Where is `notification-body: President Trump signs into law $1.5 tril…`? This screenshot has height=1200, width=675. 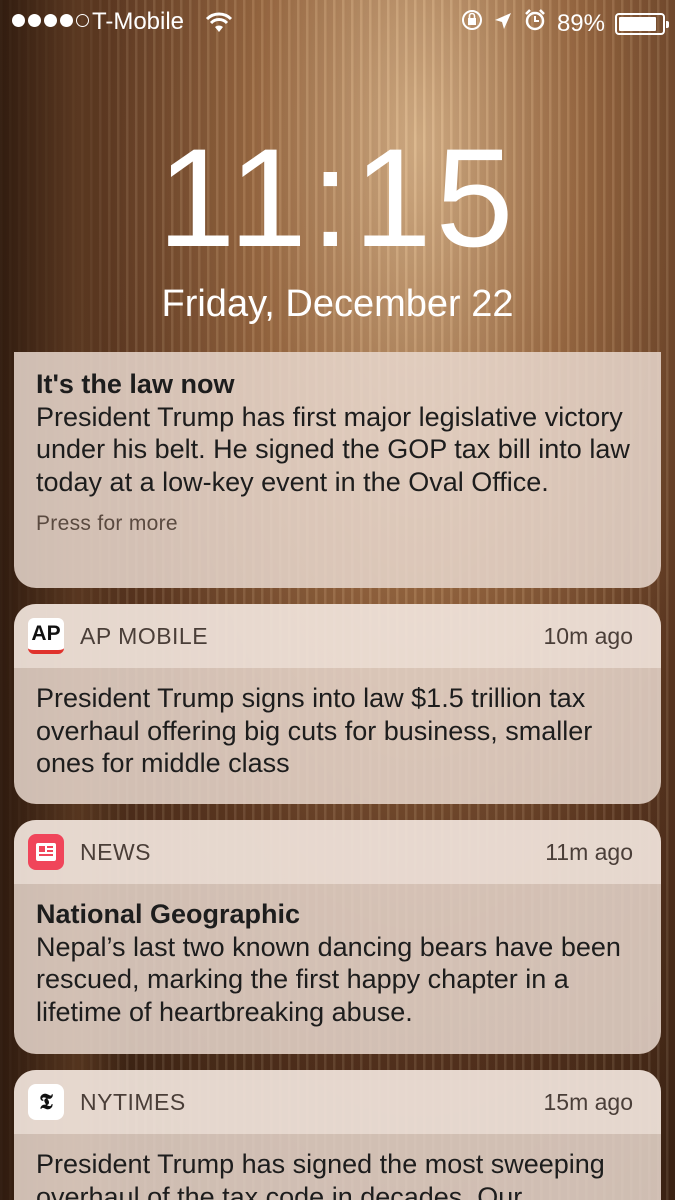 notification-body: President Trump signs into law $1.5 tril… is located at coordinates (314, 730).